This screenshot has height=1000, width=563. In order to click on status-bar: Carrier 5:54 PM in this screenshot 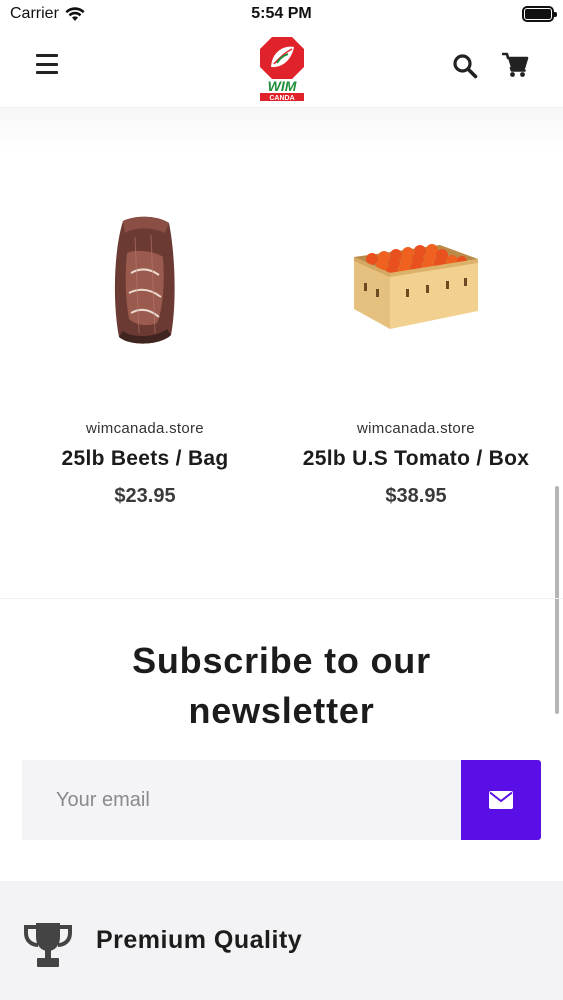, I will do `click(281, 15)`.